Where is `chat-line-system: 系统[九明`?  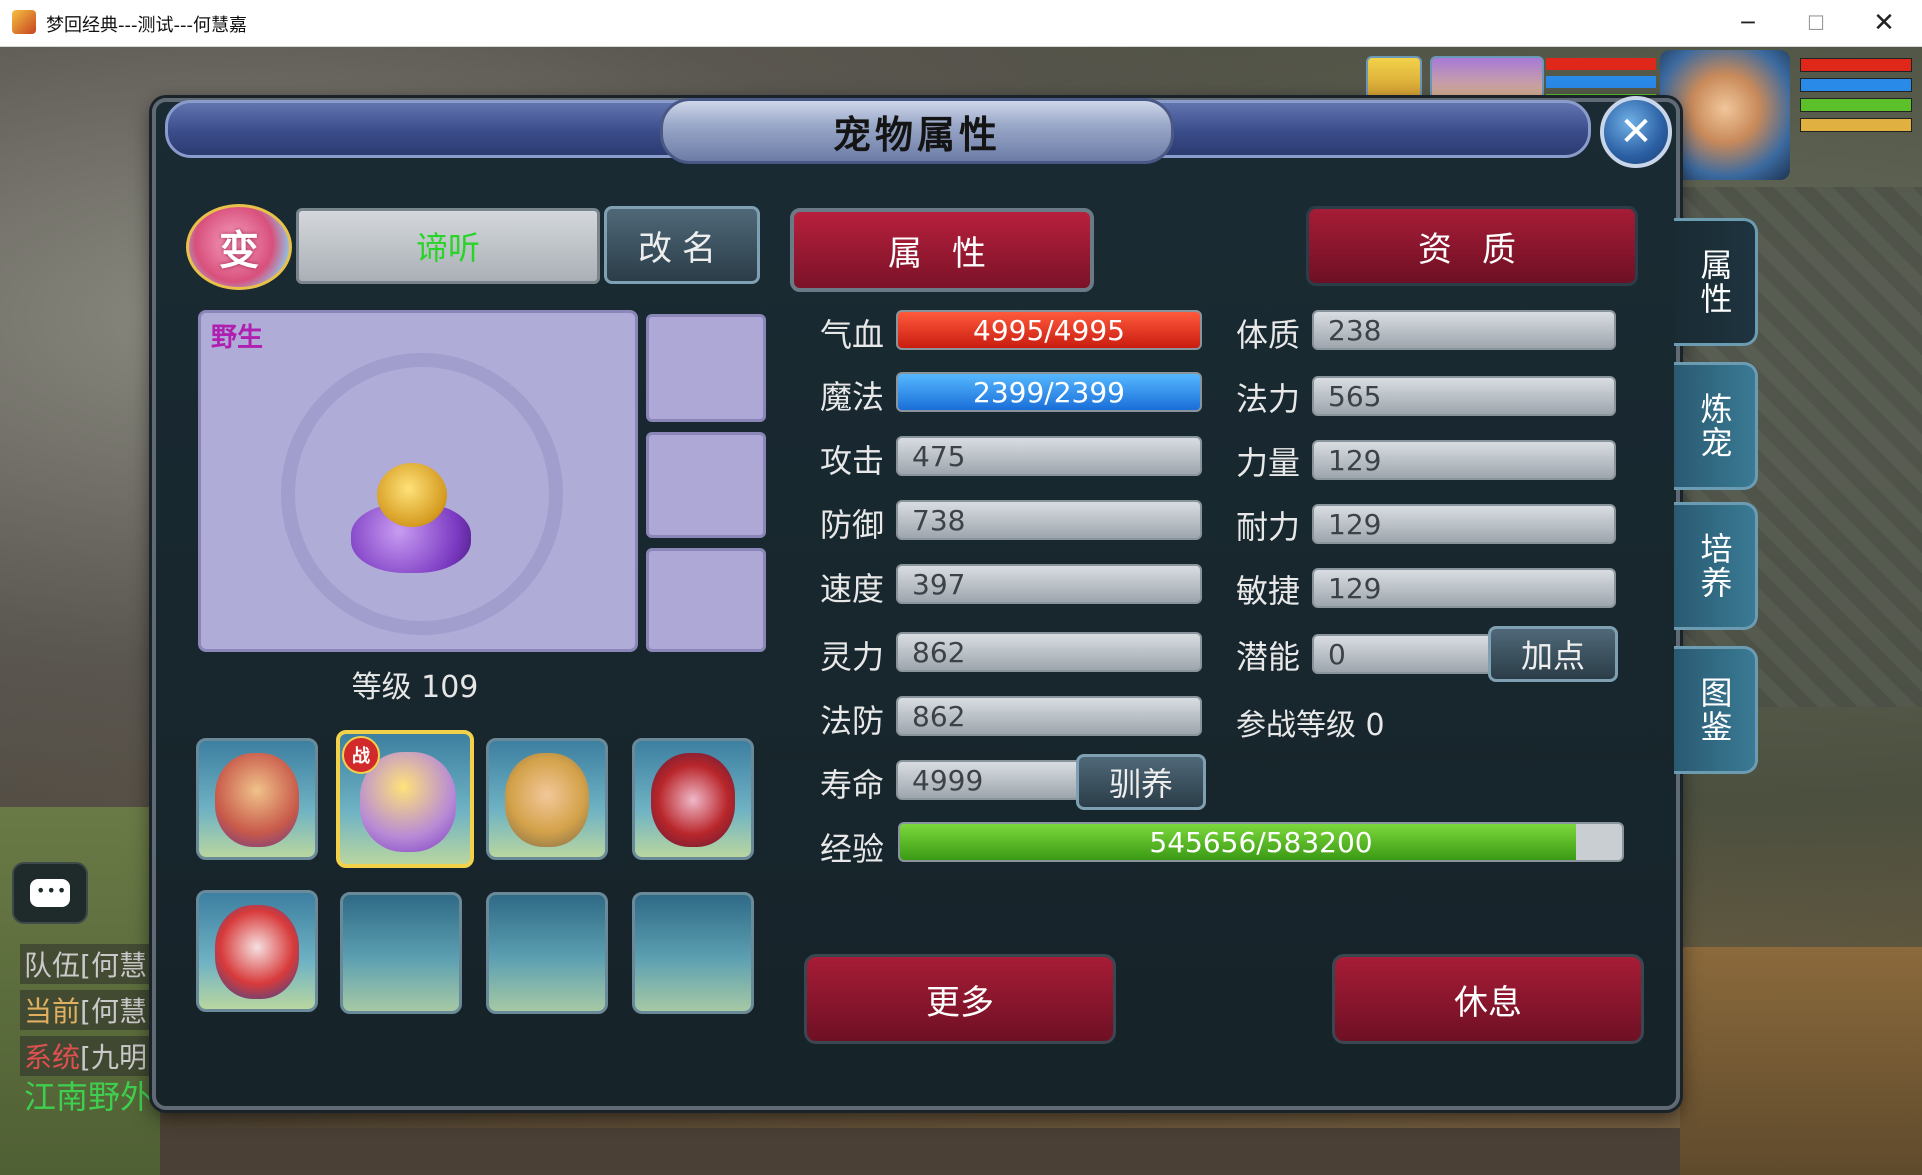 chat-line-system: 系统[九明 is located at coordinates (85, 1056).